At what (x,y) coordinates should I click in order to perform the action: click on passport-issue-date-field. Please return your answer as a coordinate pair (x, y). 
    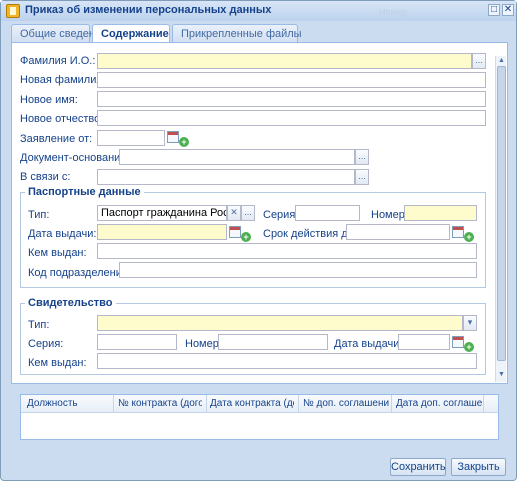
    Looking at the image, I should click on (162, 232).